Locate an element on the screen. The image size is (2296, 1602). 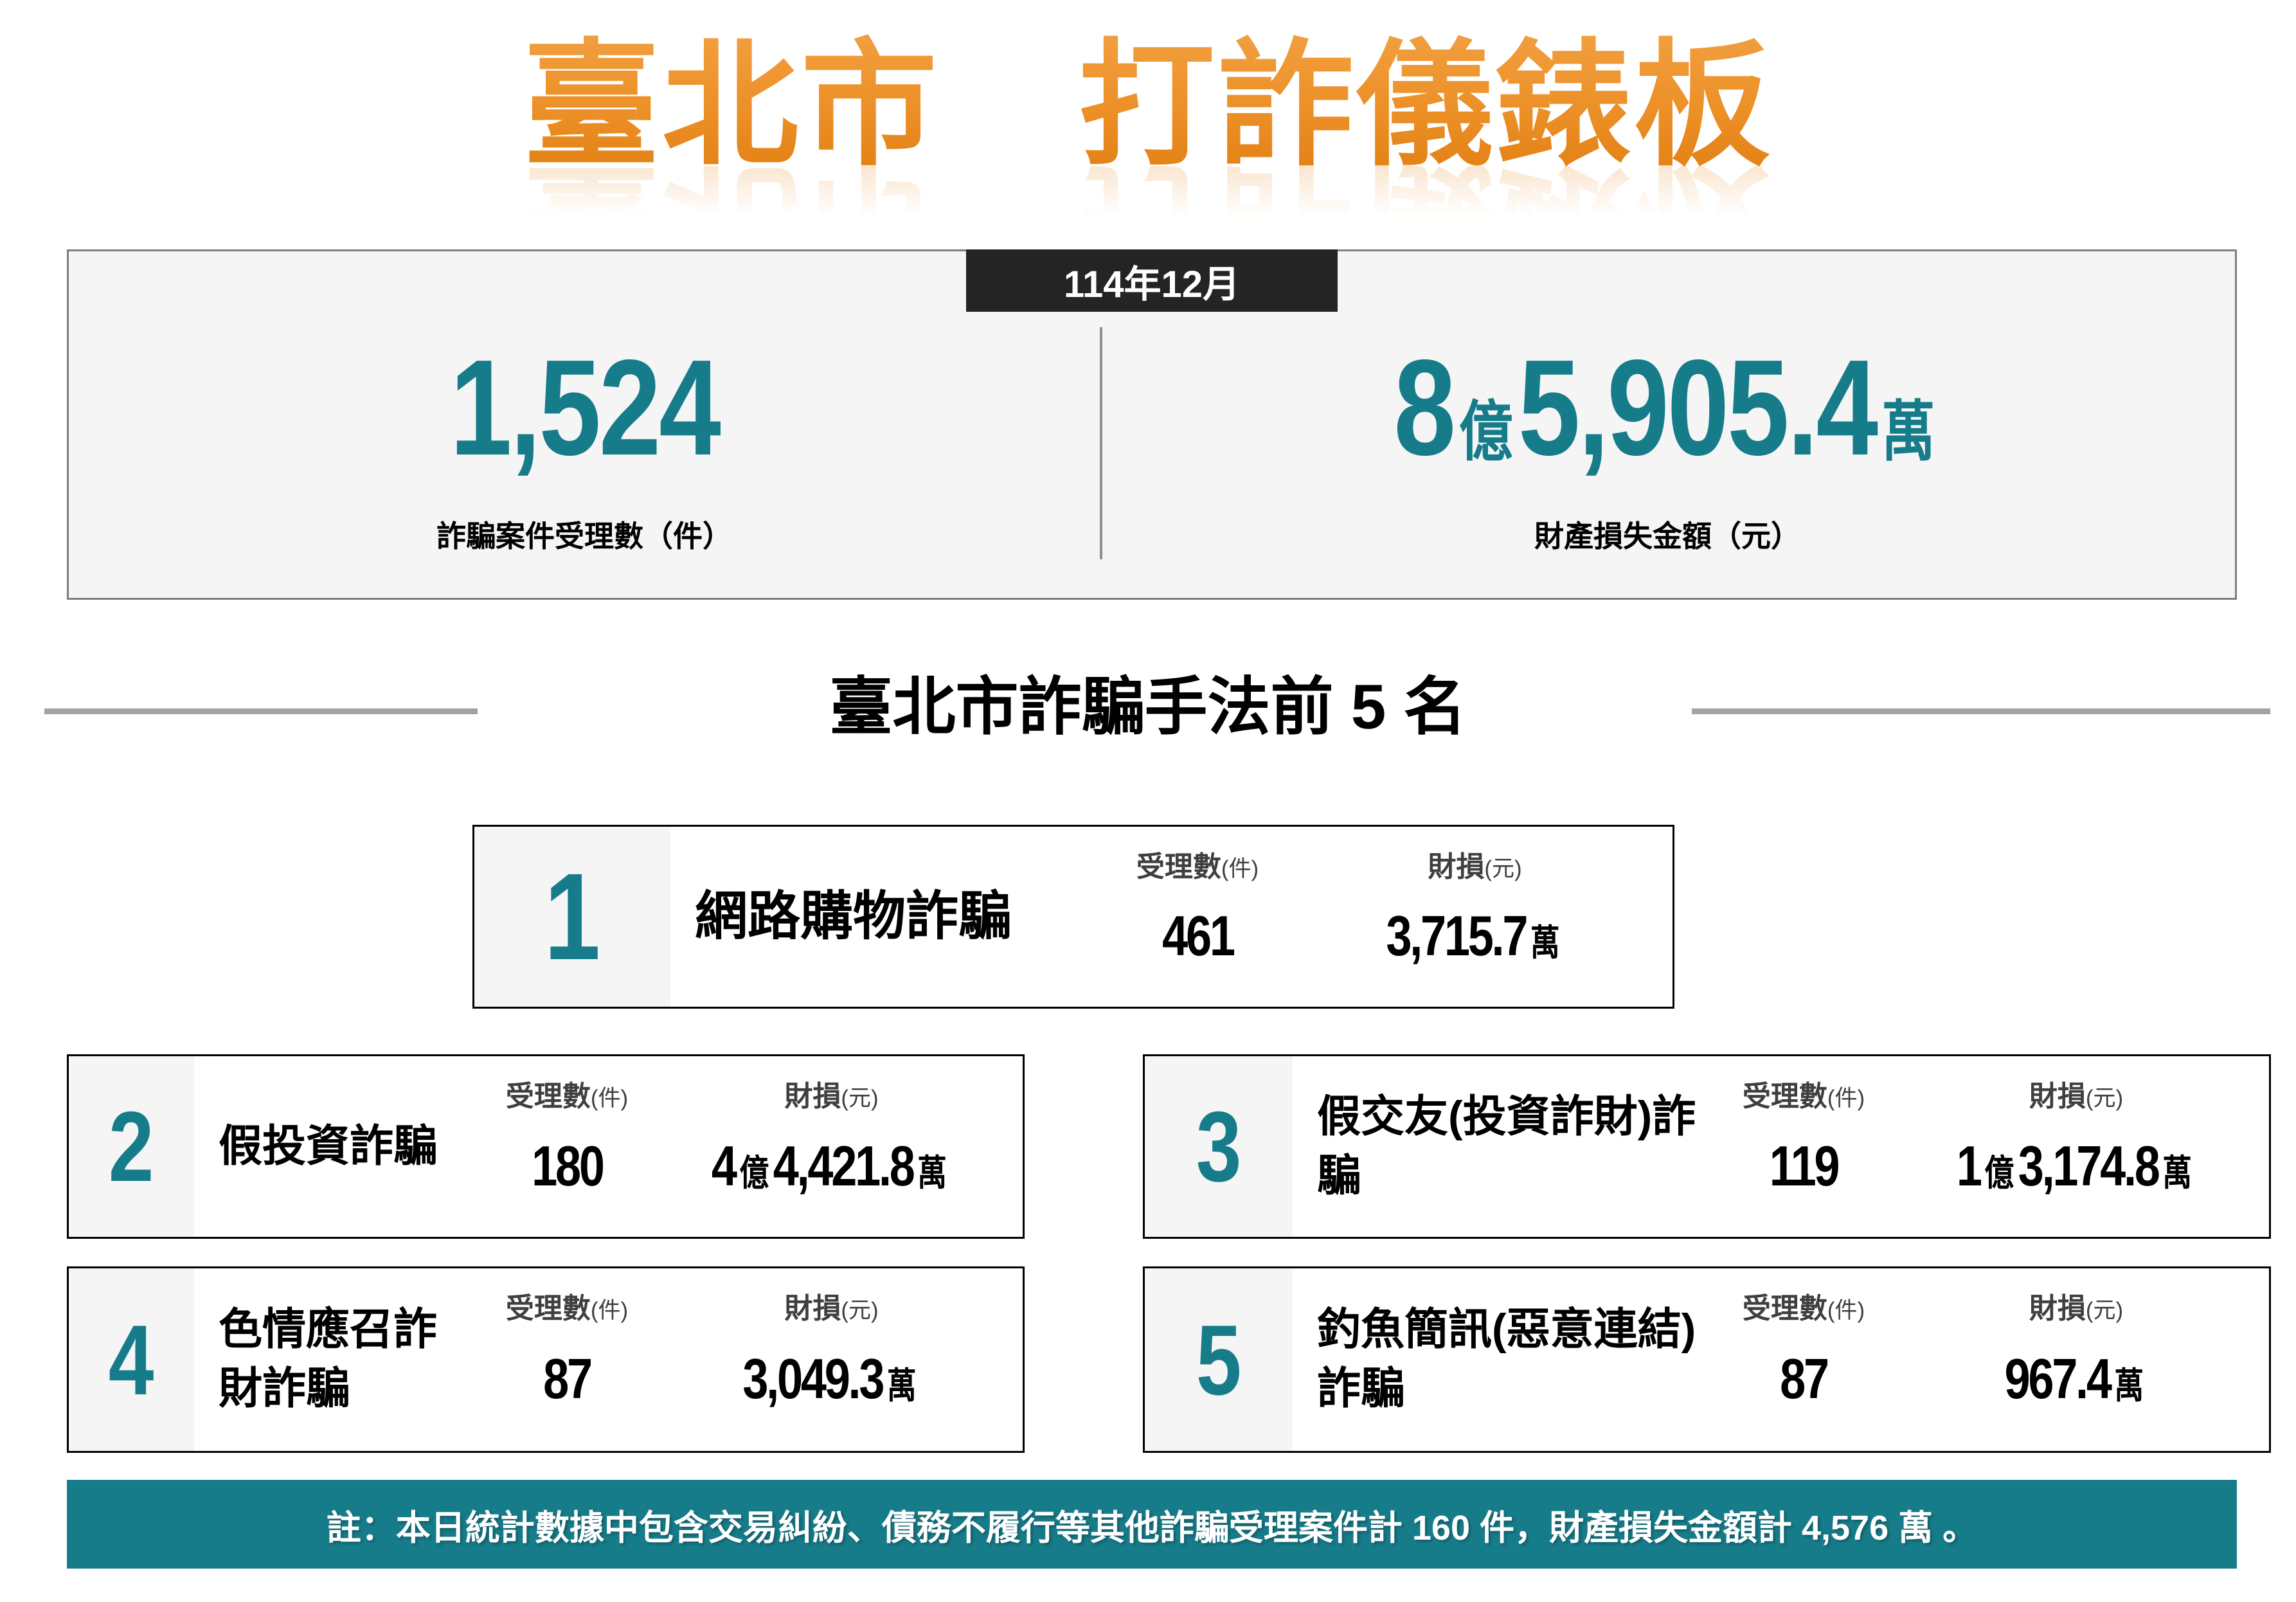
fraud-card-rank-2: 2 假投資詐騙 受理數(件) 180 財損(元) 4 億 4,421.8 萬 is located at coordinates (546, 1147).